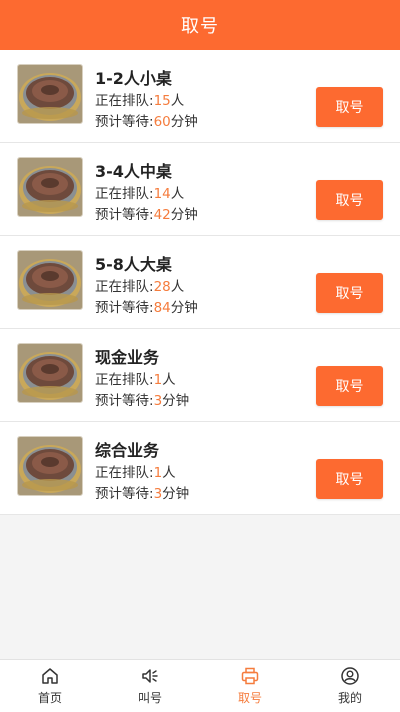 The height and width of the screenshot is (712, 400). I want to click on wait-time-line: 预计等待:84分钟, so click(146, 308).